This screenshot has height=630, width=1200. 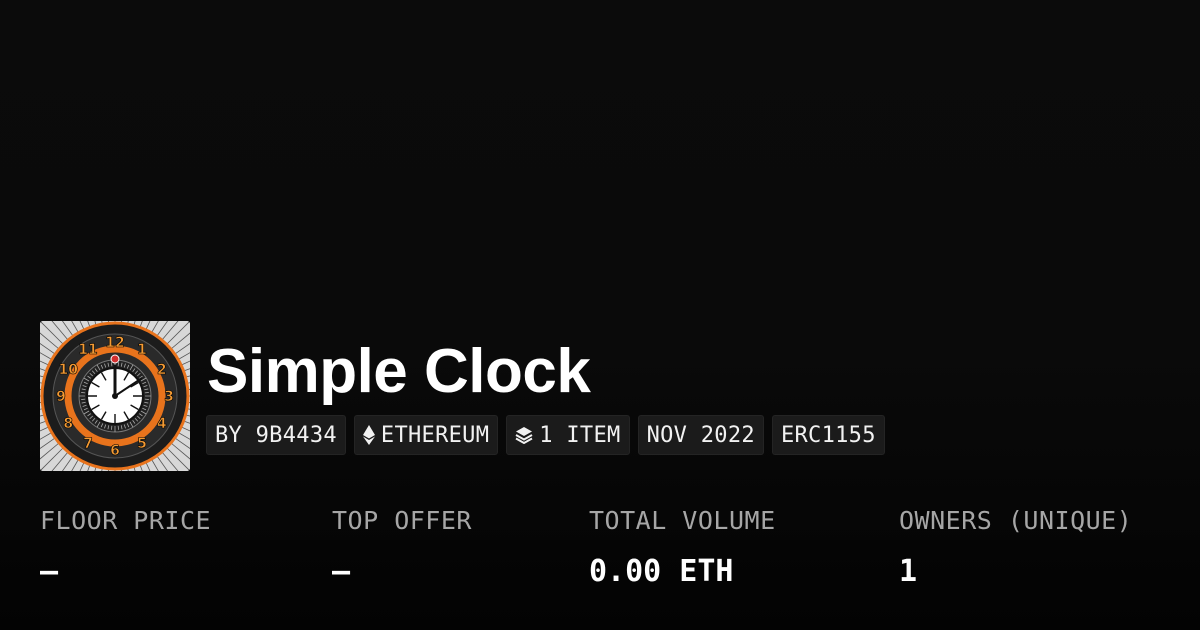 What do you see at coordinates (908, 571) in the screenshot?
I see `owners-value: 1` at bounding box center [908, 571].